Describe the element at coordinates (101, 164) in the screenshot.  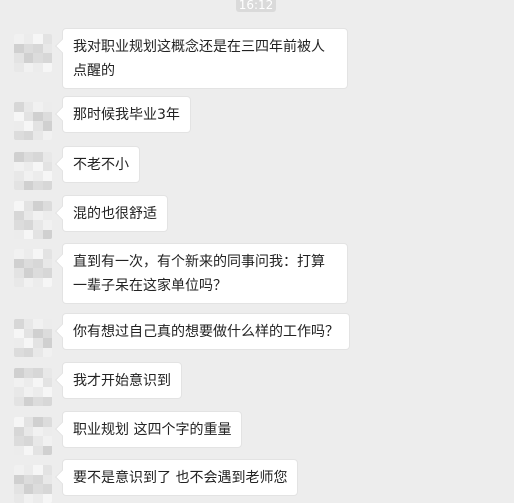
I see `message-bubble: 不老不小` at that location.